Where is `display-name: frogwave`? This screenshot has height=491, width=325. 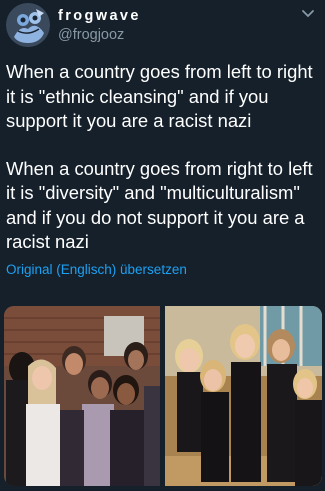 display-name: frogwave is located at coordinates (99, 16).